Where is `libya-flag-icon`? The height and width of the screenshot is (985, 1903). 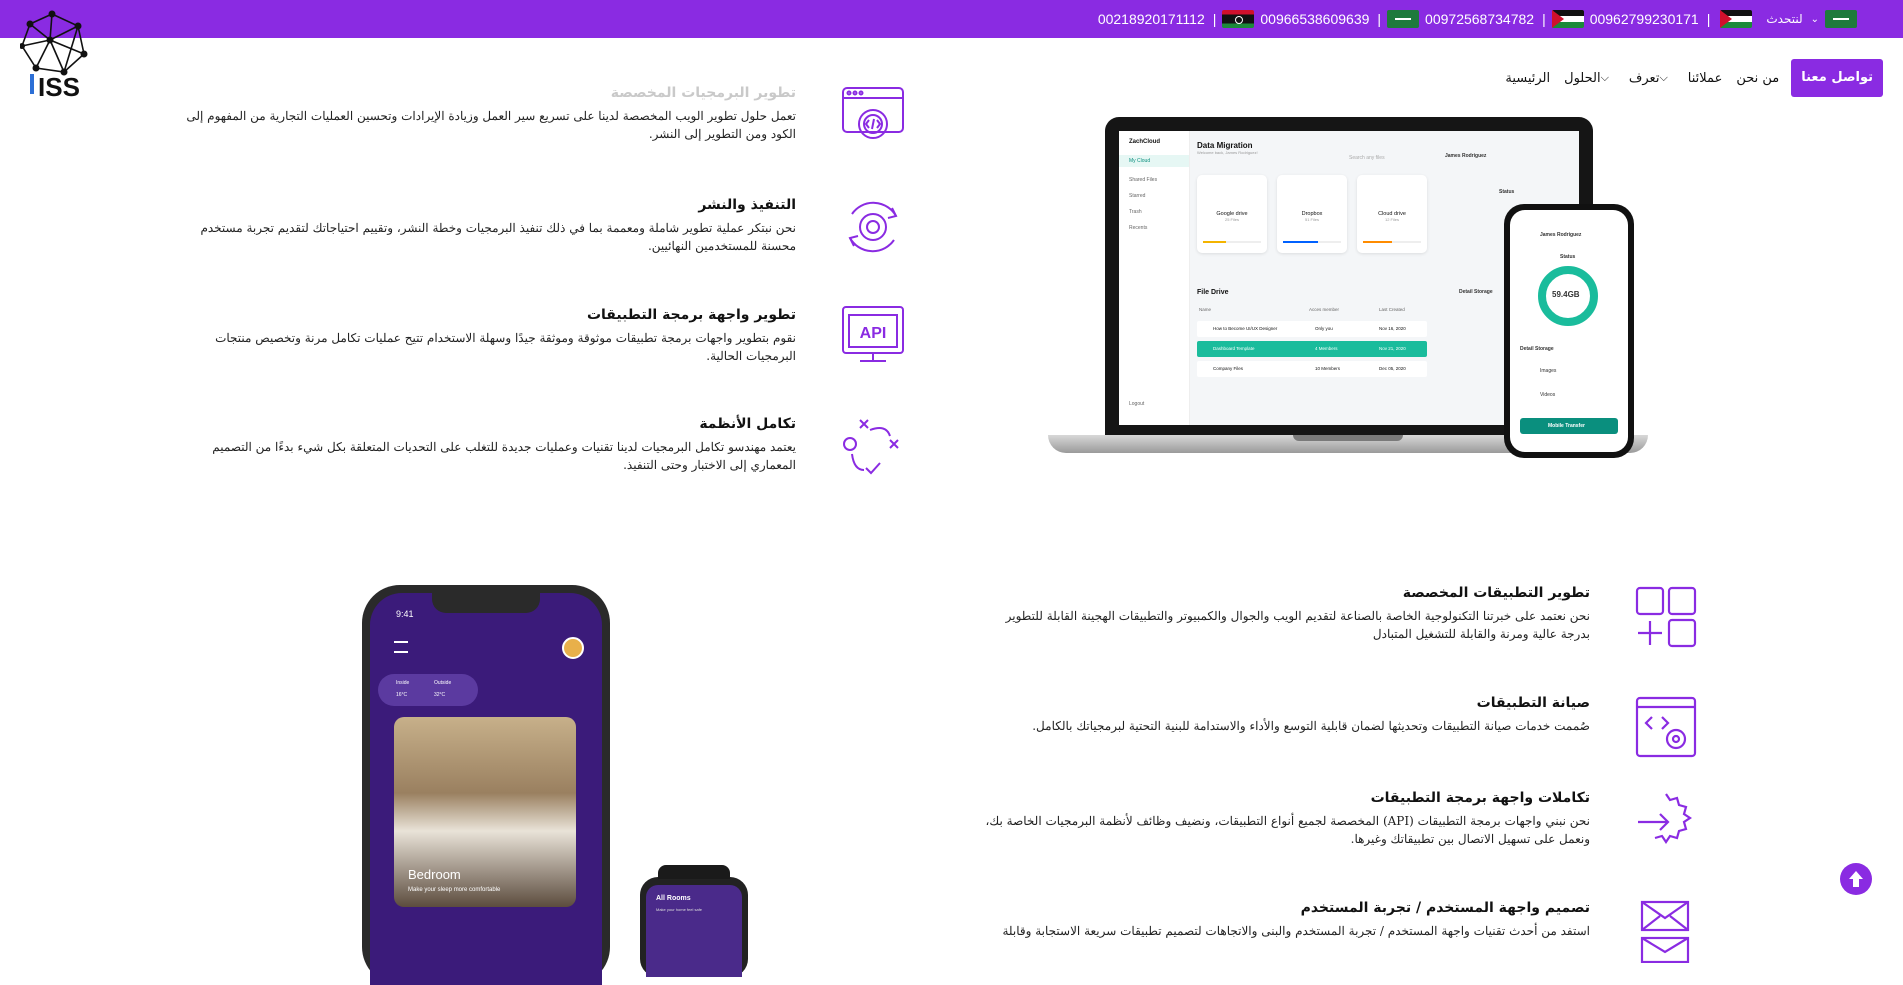 libya-flag-icon is located at coordinates (1238, 19).